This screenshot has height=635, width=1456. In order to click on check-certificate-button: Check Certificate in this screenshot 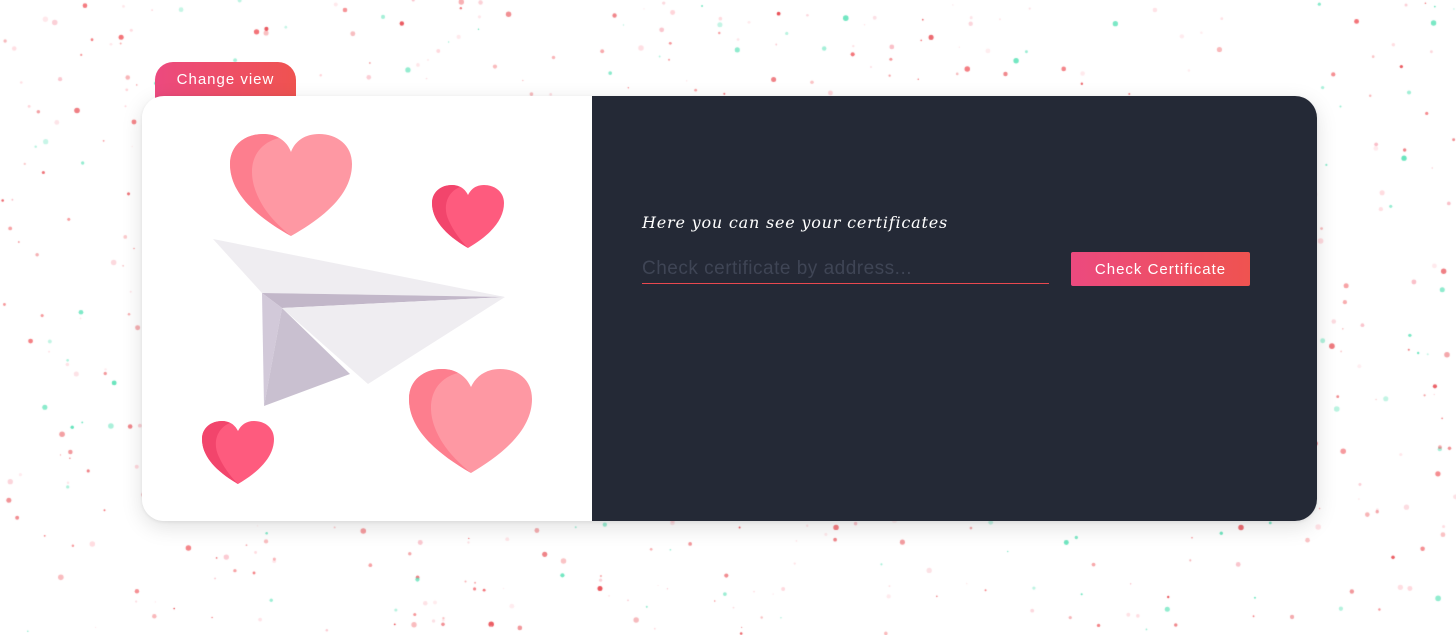, I will do `click(1160, 269)`.